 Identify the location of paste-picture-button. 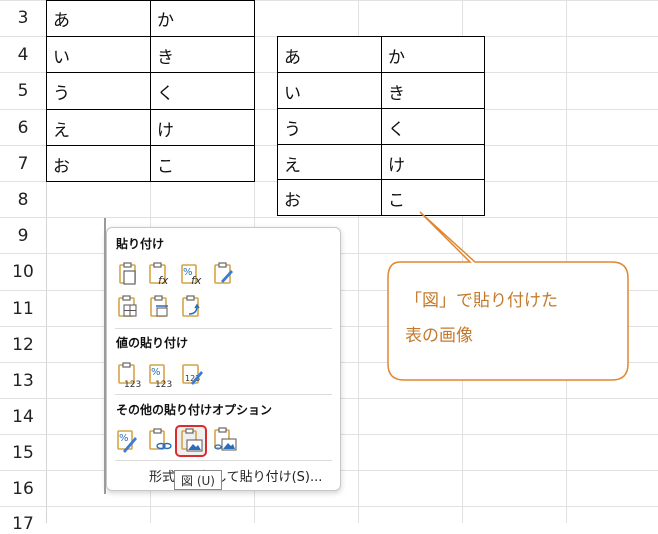
(191, 441).